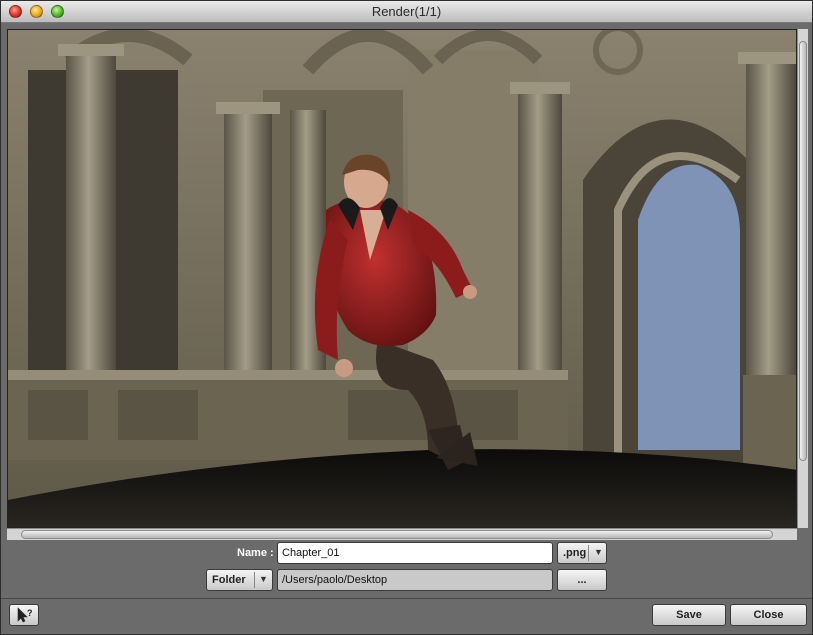  Describe the element at coordinates (406, 598) in the screenshot. I see `footer-divider` at that location.